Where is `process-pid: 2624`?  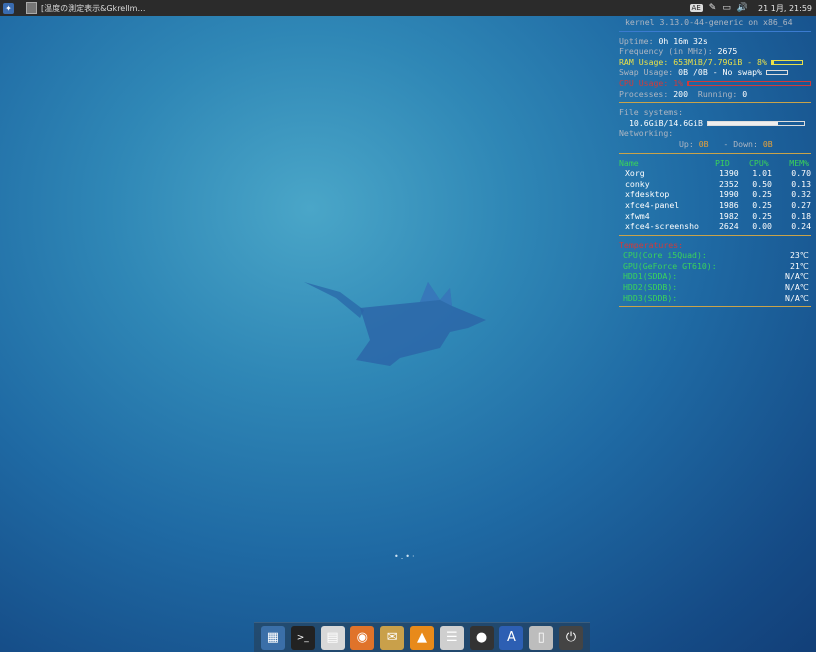
process-pid: 2624 is located at coordinates (728, 226).